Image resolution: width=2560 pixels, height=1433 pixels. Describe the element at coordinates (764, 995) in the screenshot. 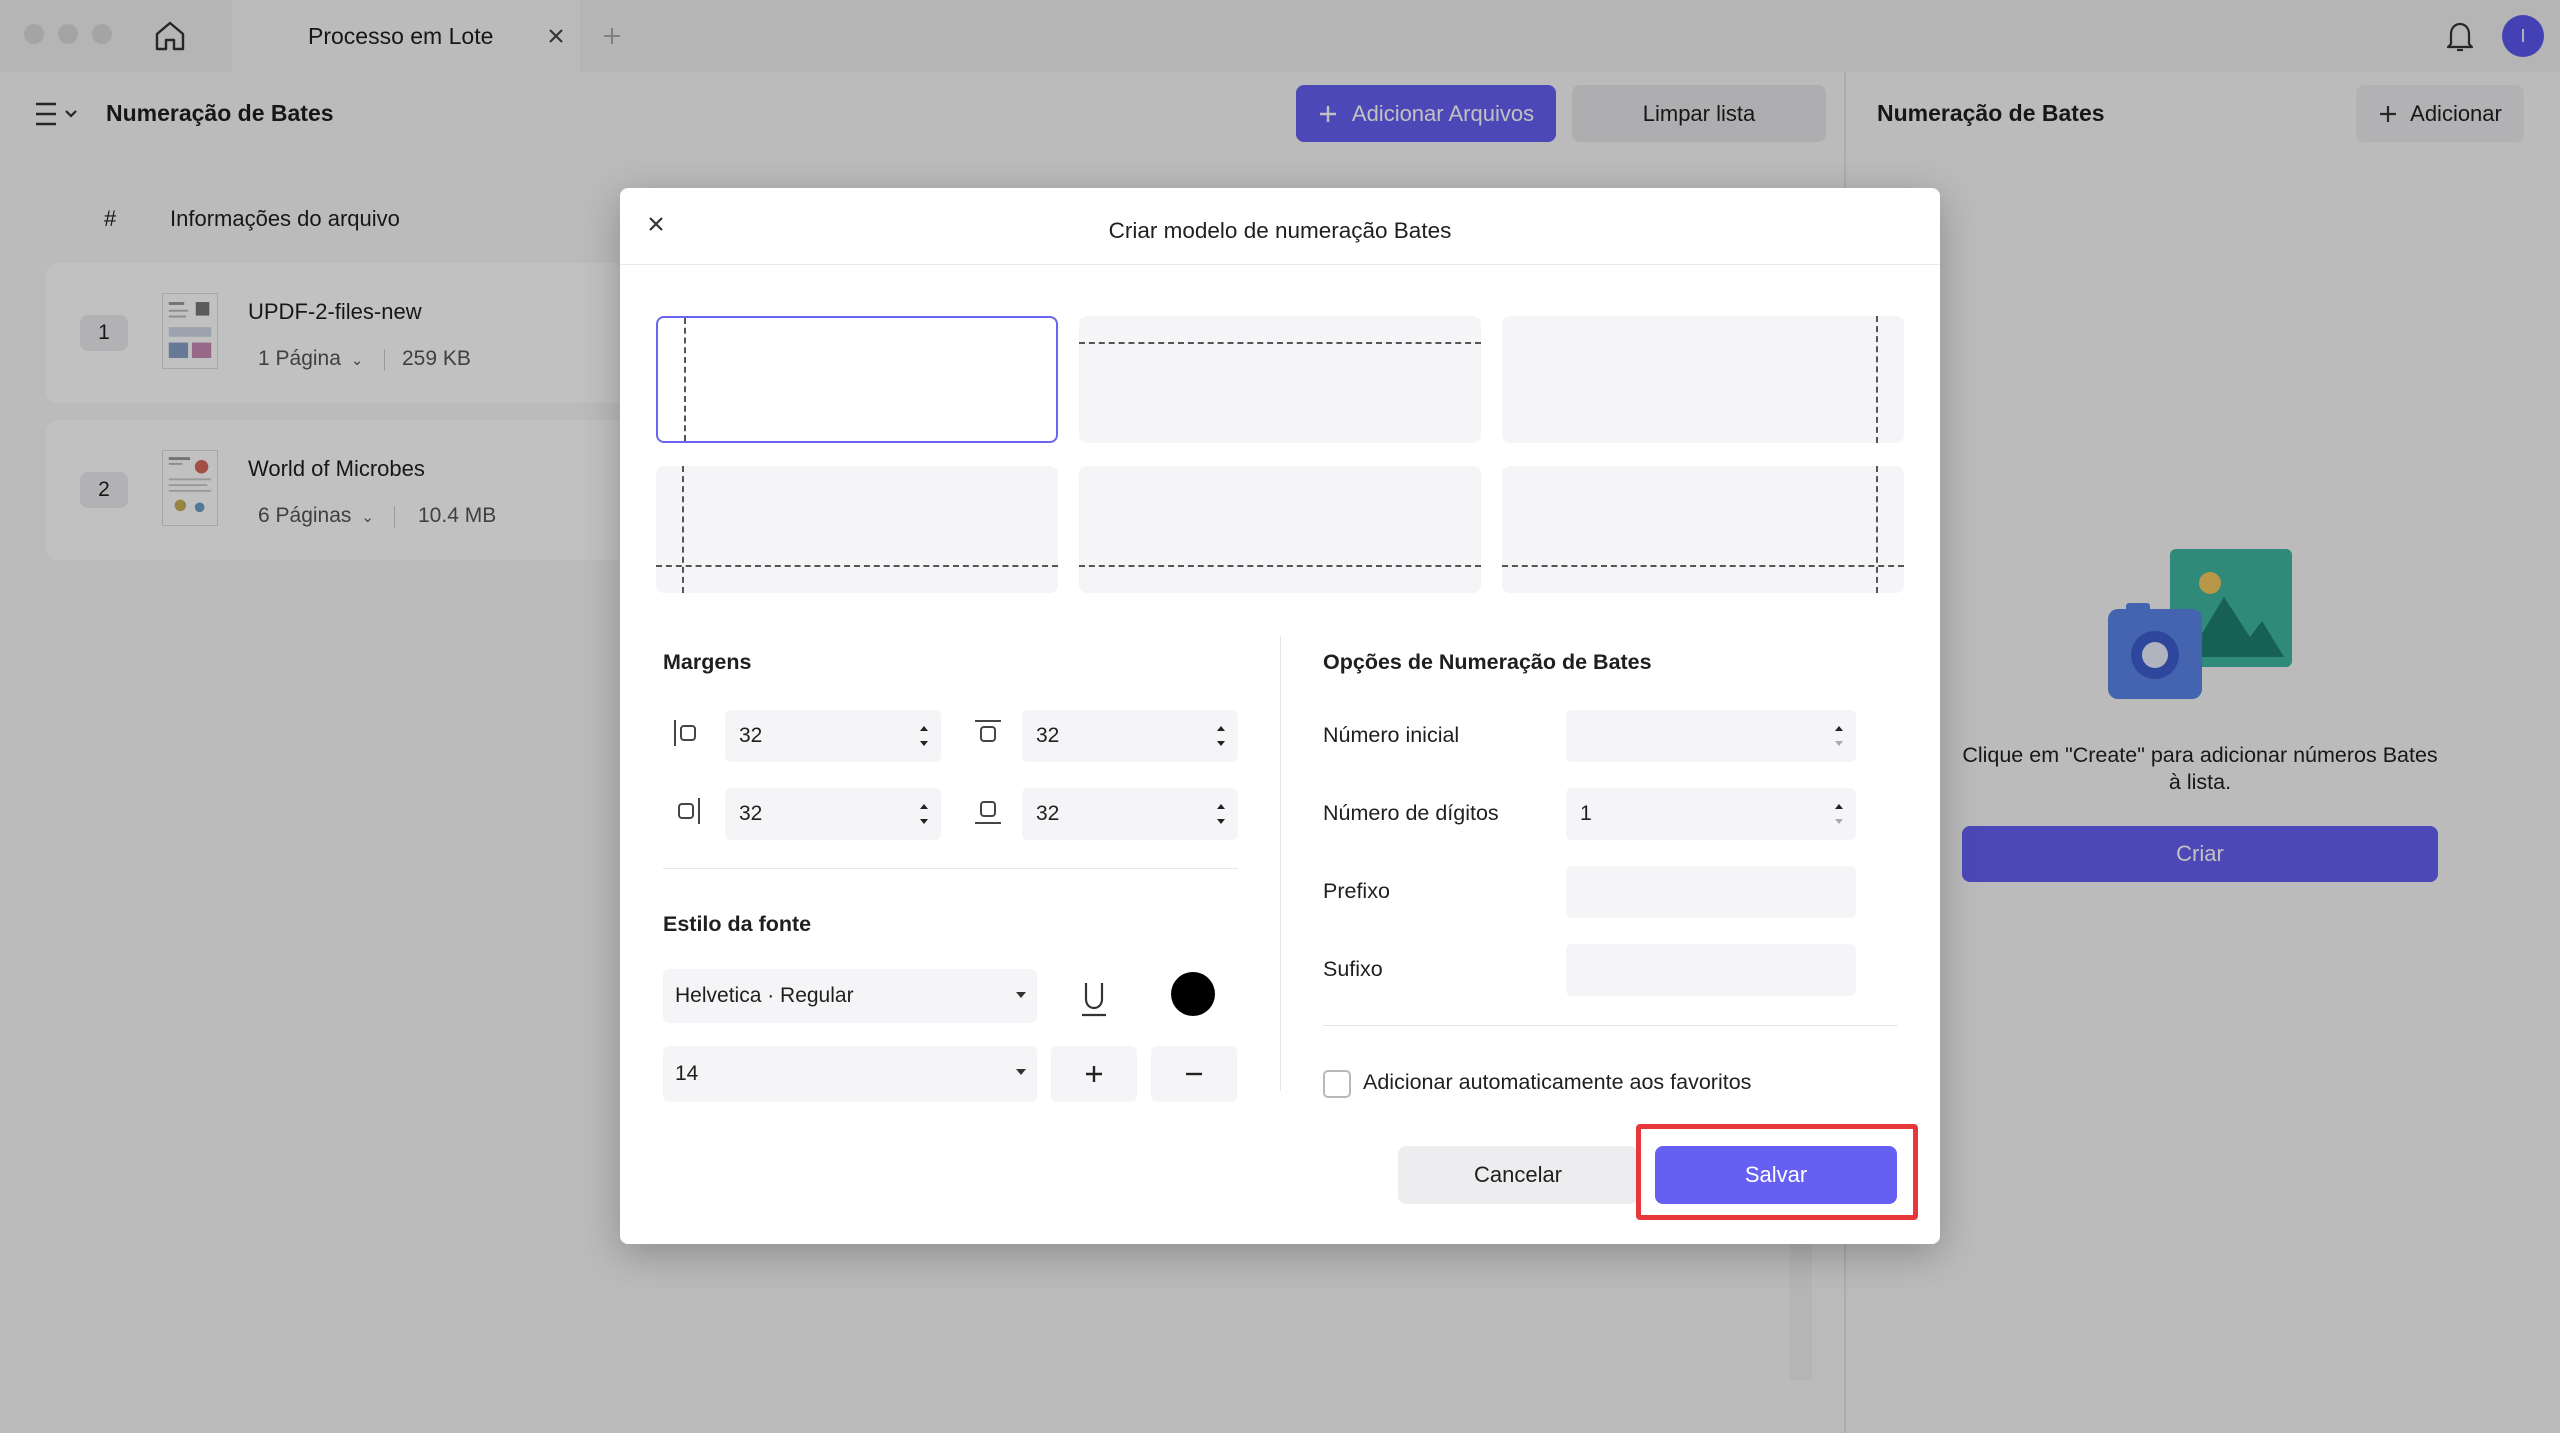

I see `font-family-value: Helvetica · Regular` at that location.